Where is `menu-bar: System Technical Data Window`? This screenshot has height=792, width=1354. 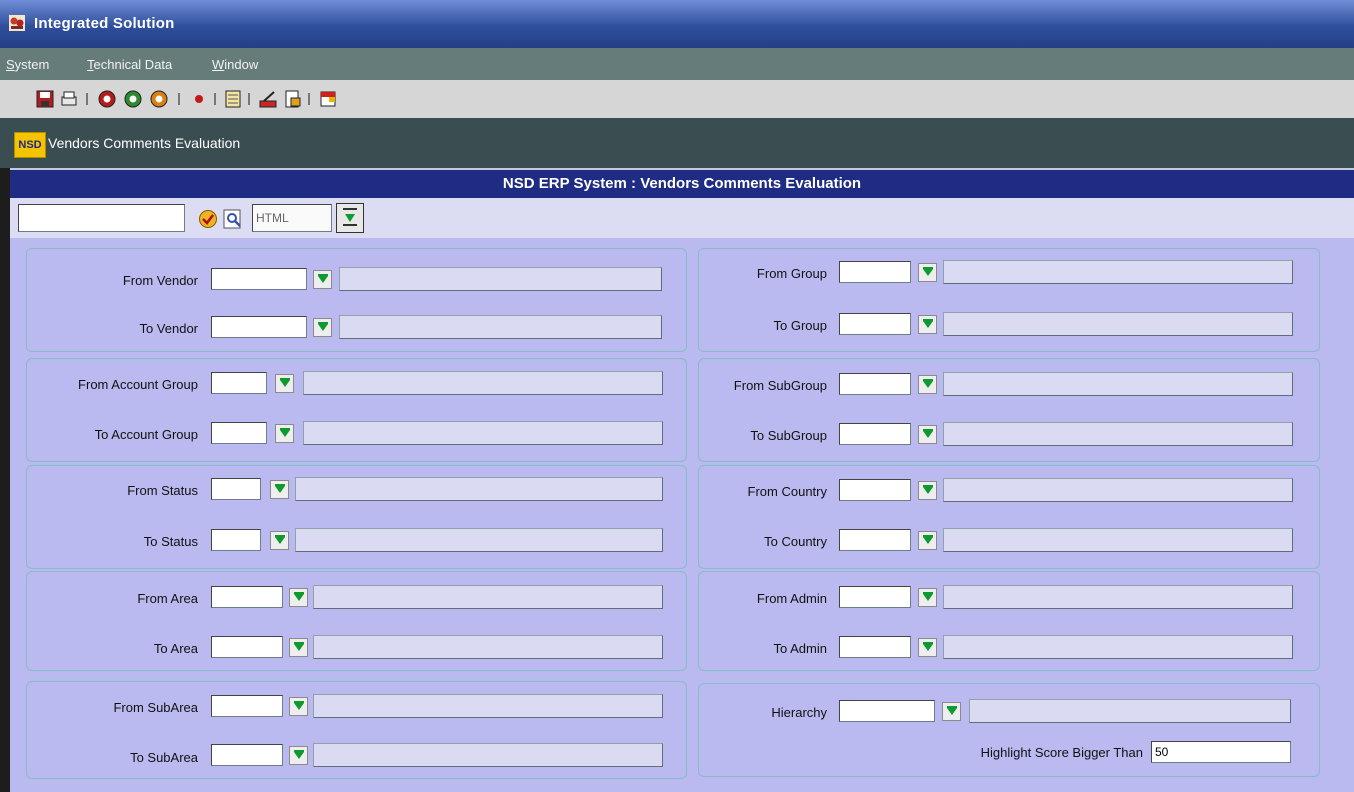 menu-bar: System Technical Data Window is located at coordinates (677, 64).